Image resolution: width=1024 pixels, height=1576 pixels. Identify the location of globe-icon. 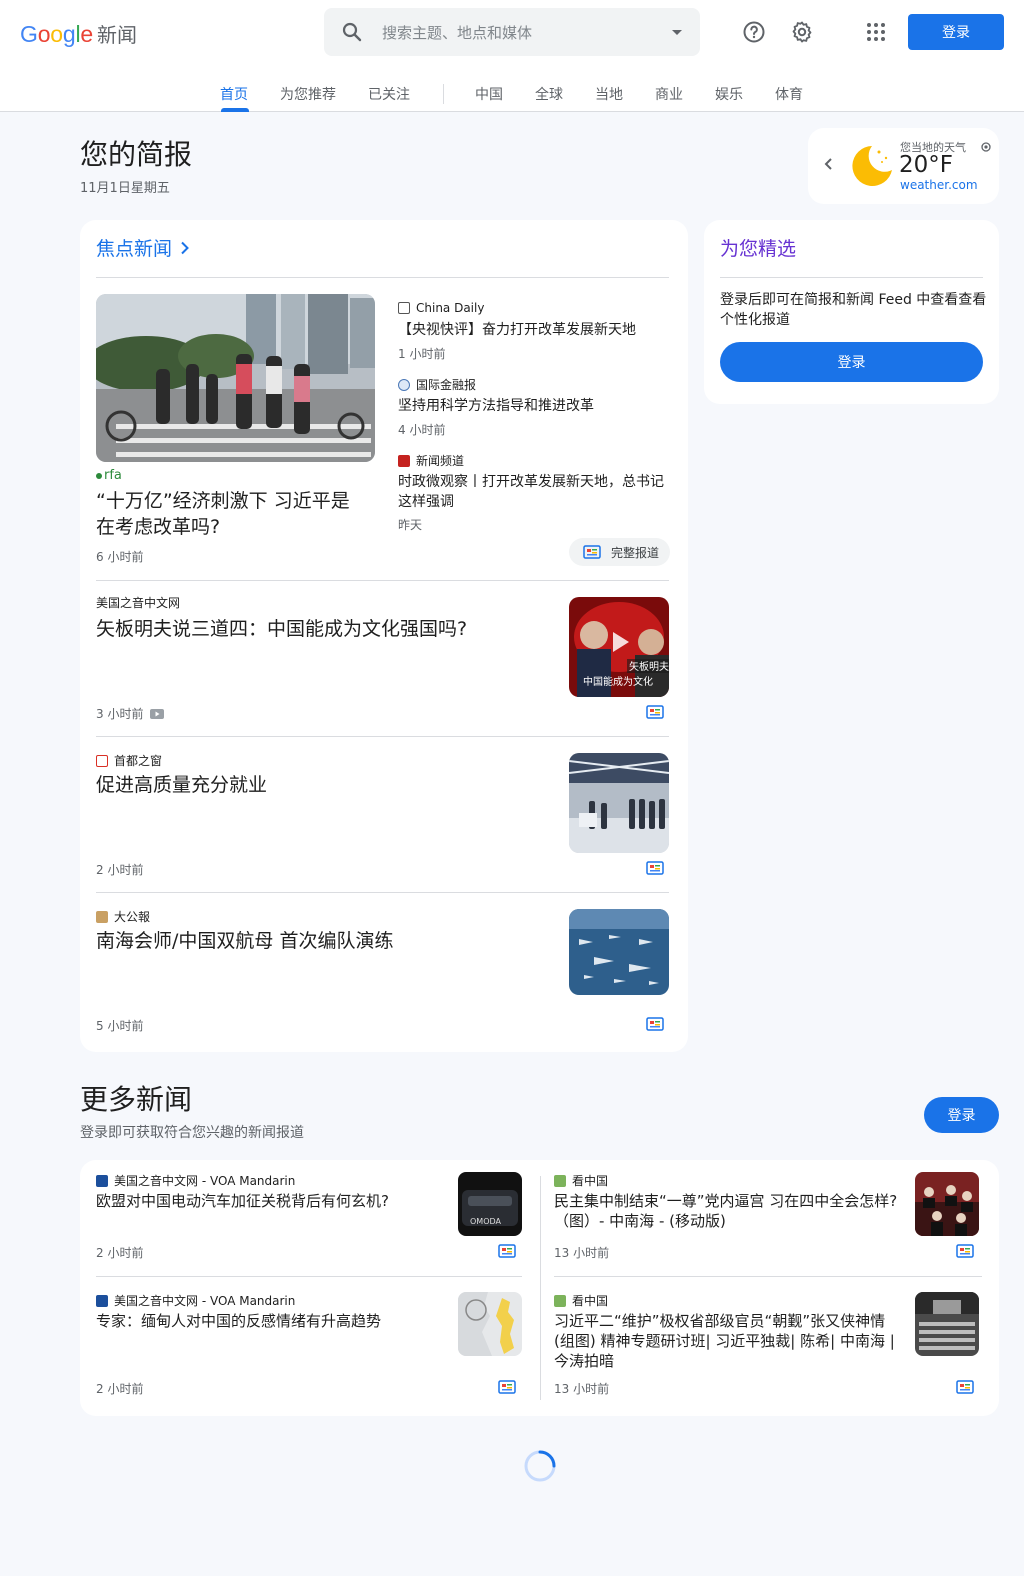
(404, 384).